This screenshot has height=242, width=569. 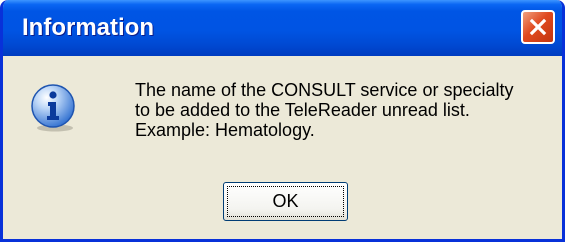 I want to click on dialog-title: Information, so click(x=88, y=27).